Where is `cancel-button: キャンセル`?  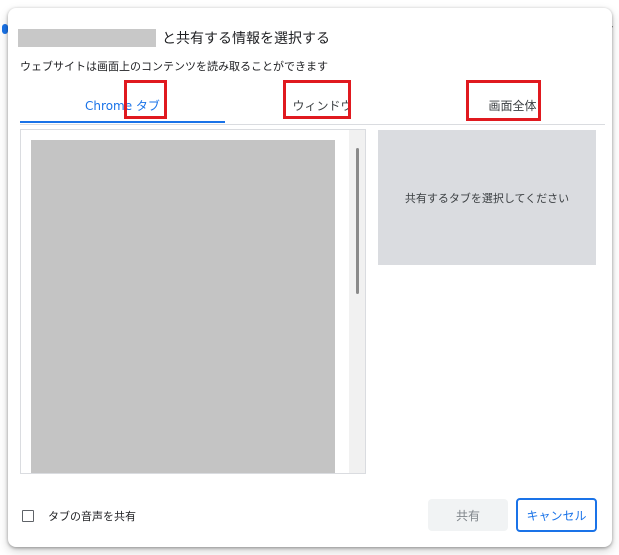
cancel-button: キャンセル is located at coordinates (556, 515).